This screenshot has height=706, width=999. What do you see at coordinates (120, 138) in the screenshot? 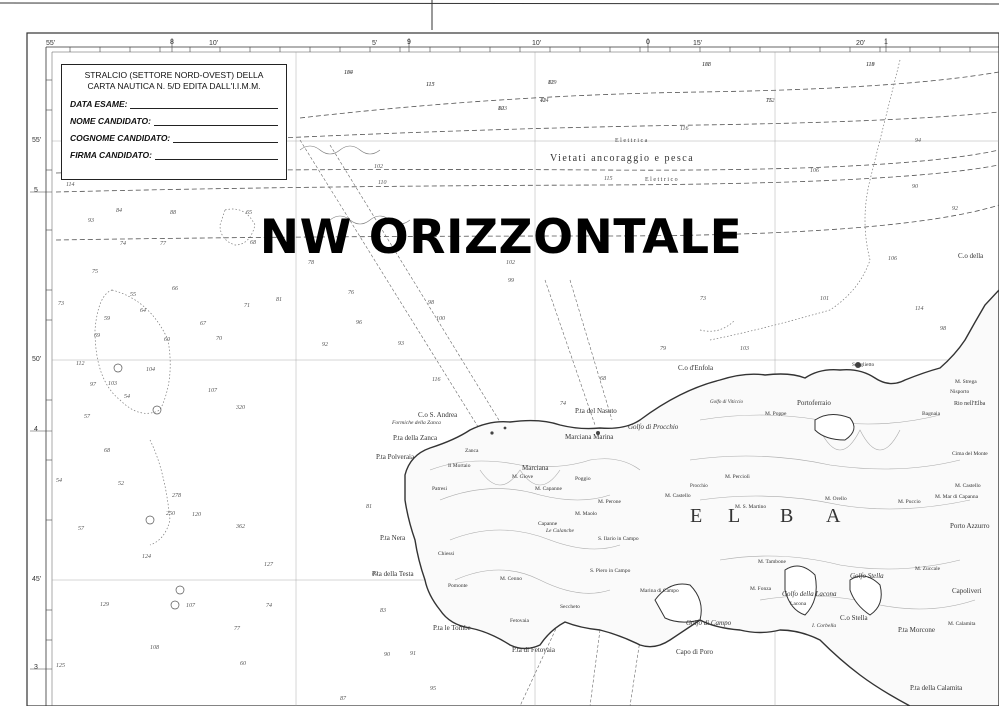
I see `candidate-surname-label: COGNOME CANDIDATO:` at bounding box center [120, 138].